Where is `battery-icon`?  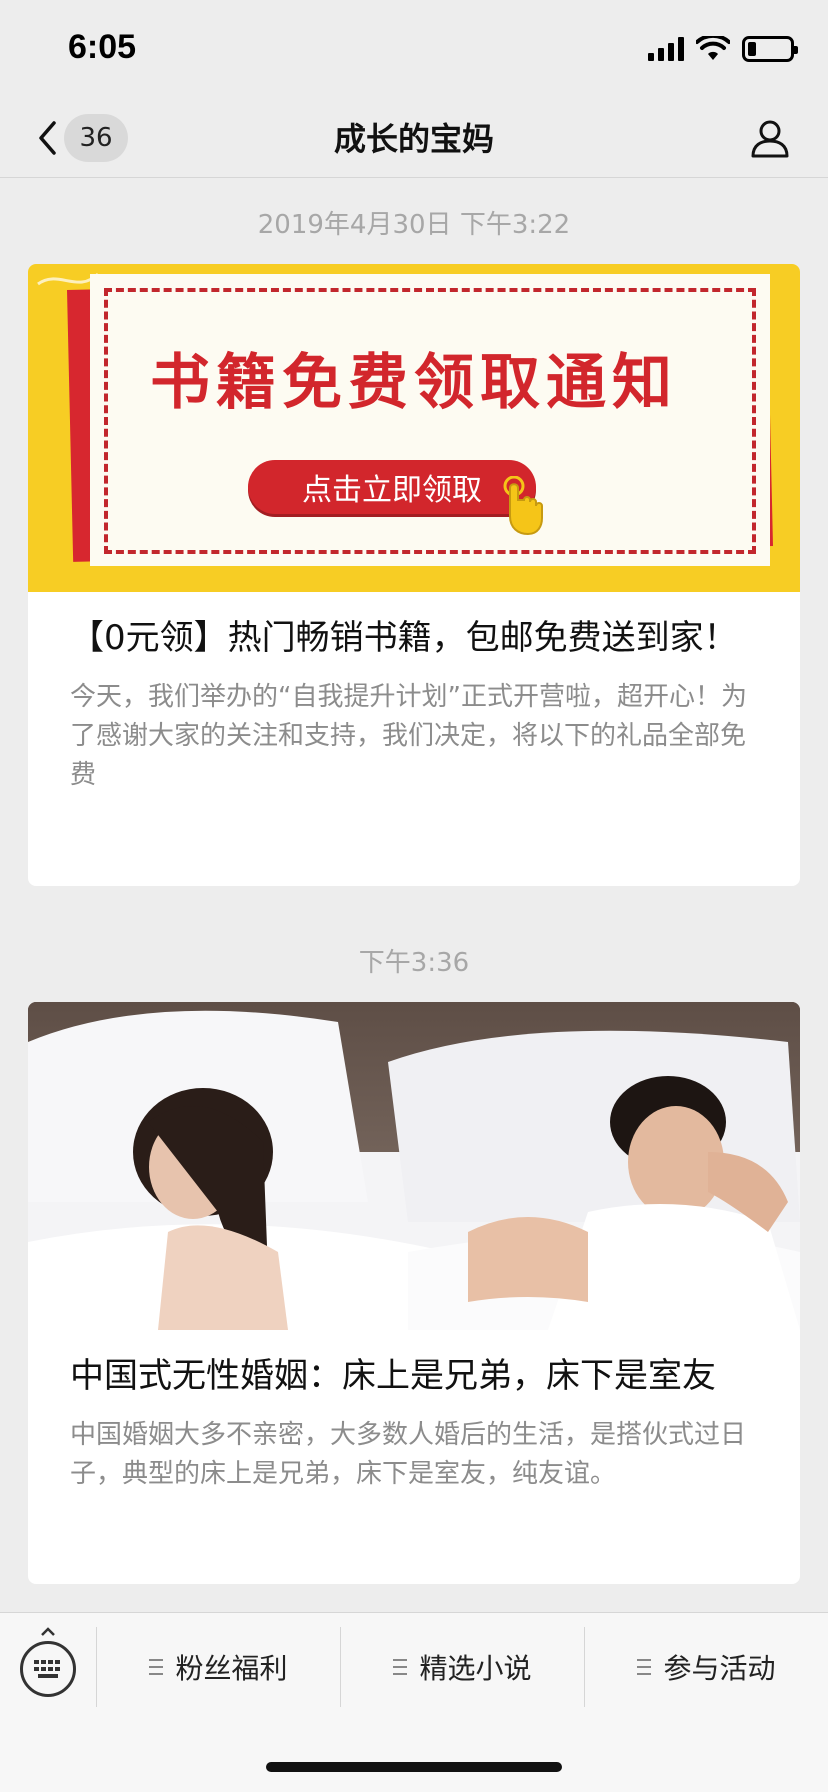 battery-icon is located at coordinates (770, 49).